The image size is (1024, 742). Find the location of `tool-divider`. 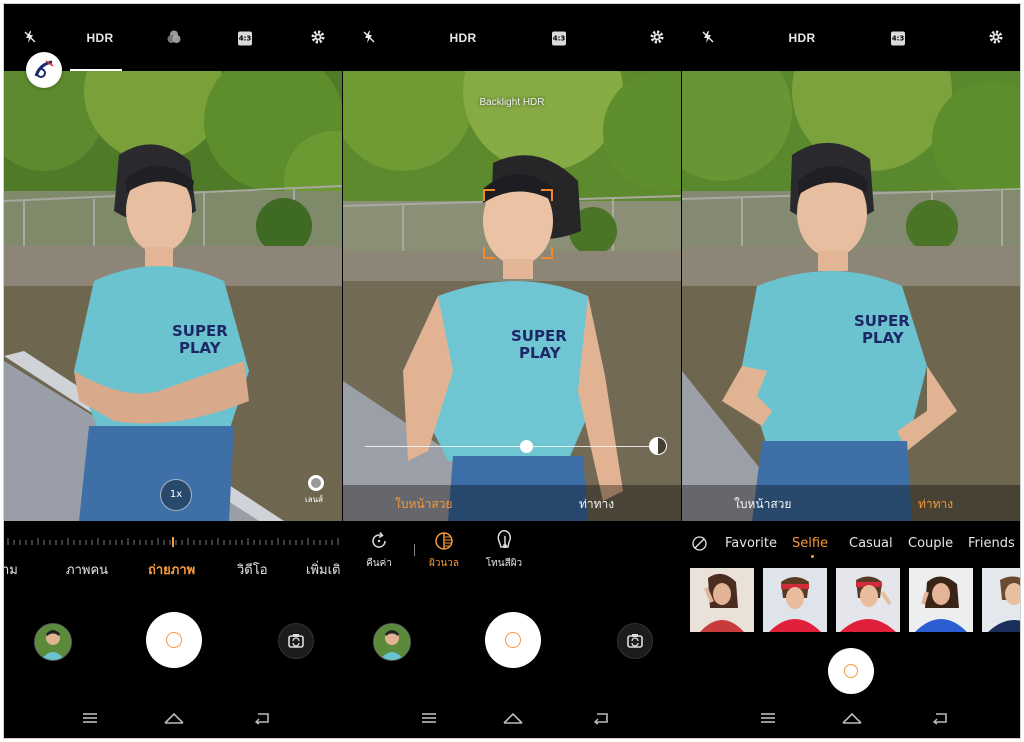

tool-divider is located at coordinates (414, 550).